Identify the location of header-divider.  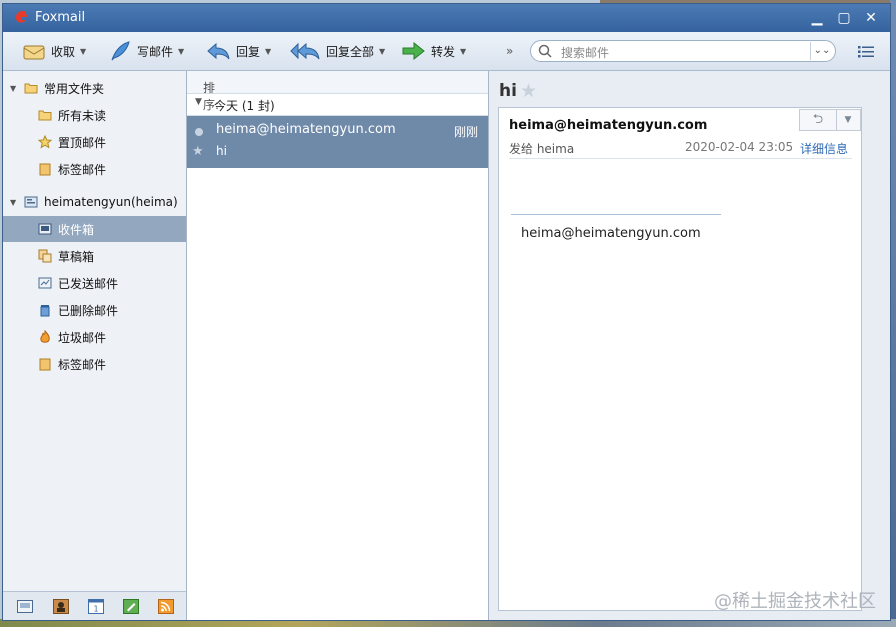
(680, 158).